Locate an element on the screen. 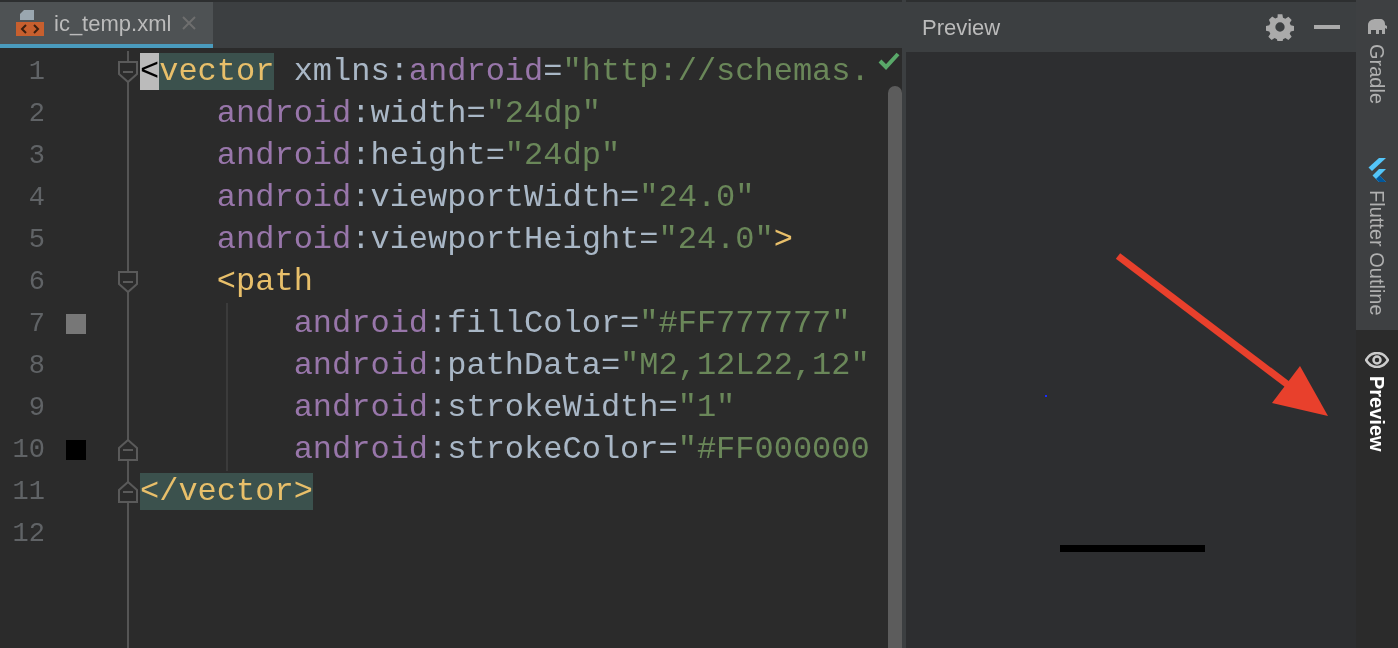 The height and width of the screenshot is (648, 1398). eye-icon is located at coordinates (1377, 359).